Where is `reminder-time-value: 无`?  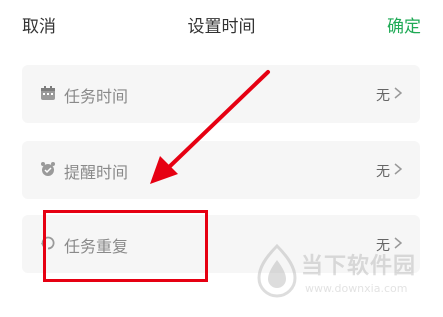
reminder-time-value: 无 is located at coordinates (383, 172).